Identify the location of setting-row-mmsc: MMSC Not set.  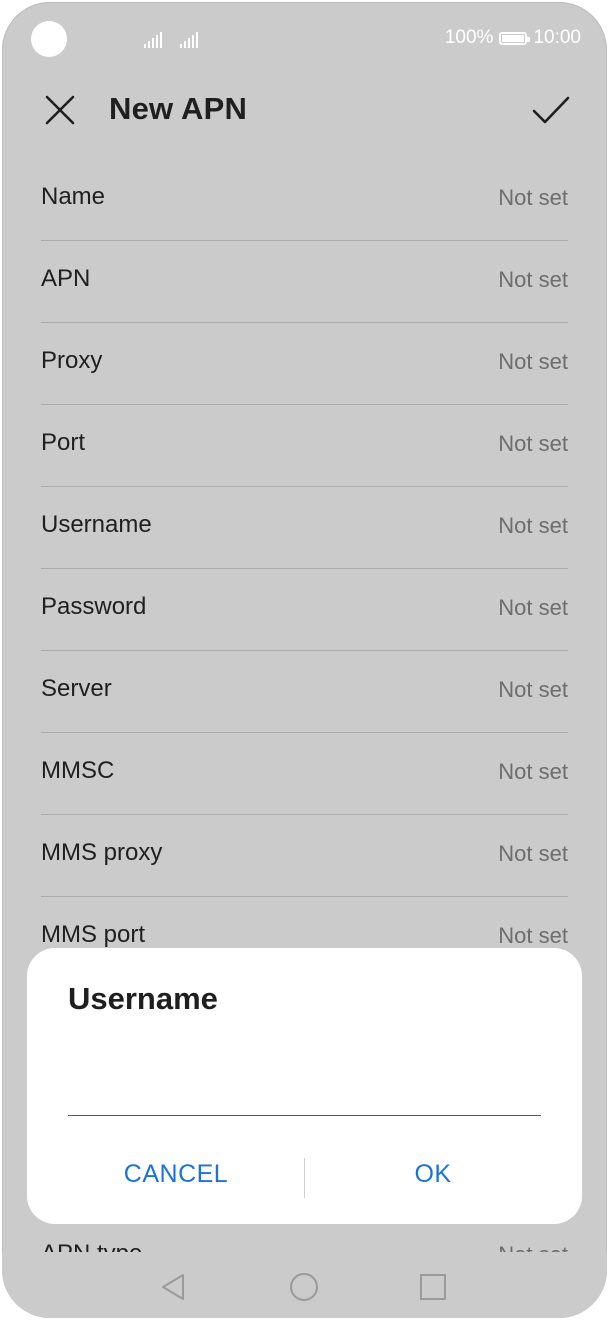
(304, 774).